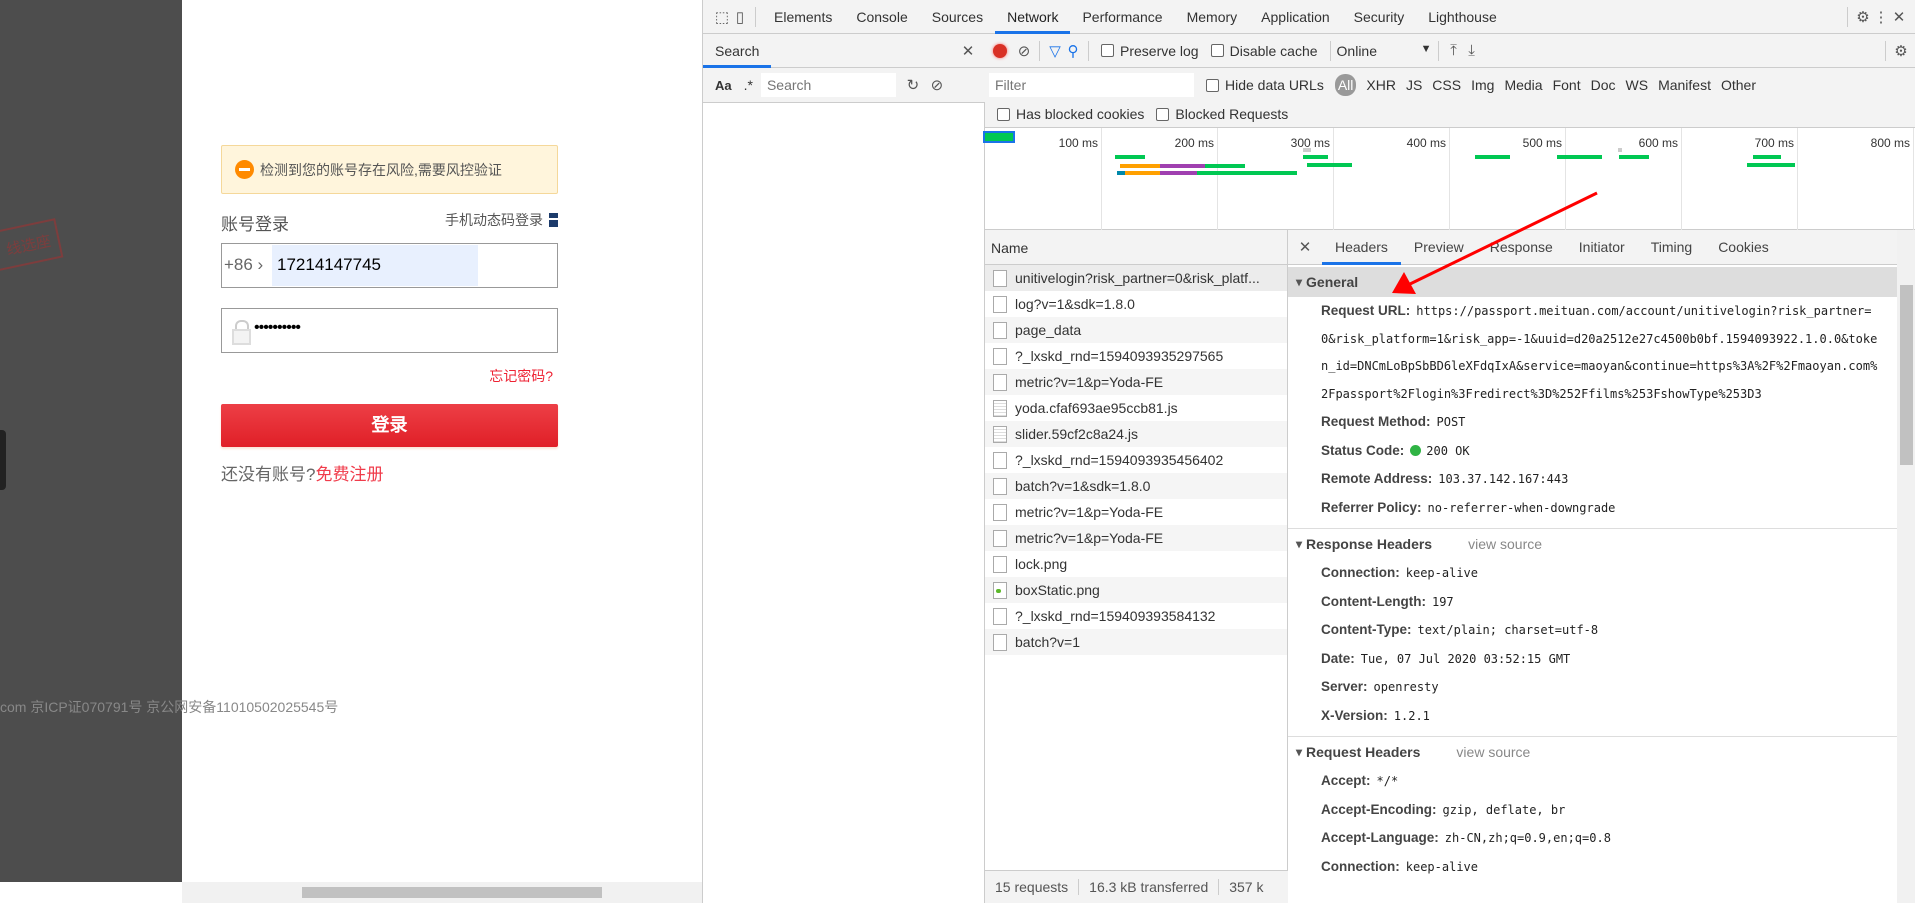 Image resolution: width=1915 pixels, height=903 pixels. What do you see at coordinates (1070, 114) in the screenshot?
I see `has-blocked-cookies-checkbox: Has blocked cookies` at bounding box center [1070, 114].